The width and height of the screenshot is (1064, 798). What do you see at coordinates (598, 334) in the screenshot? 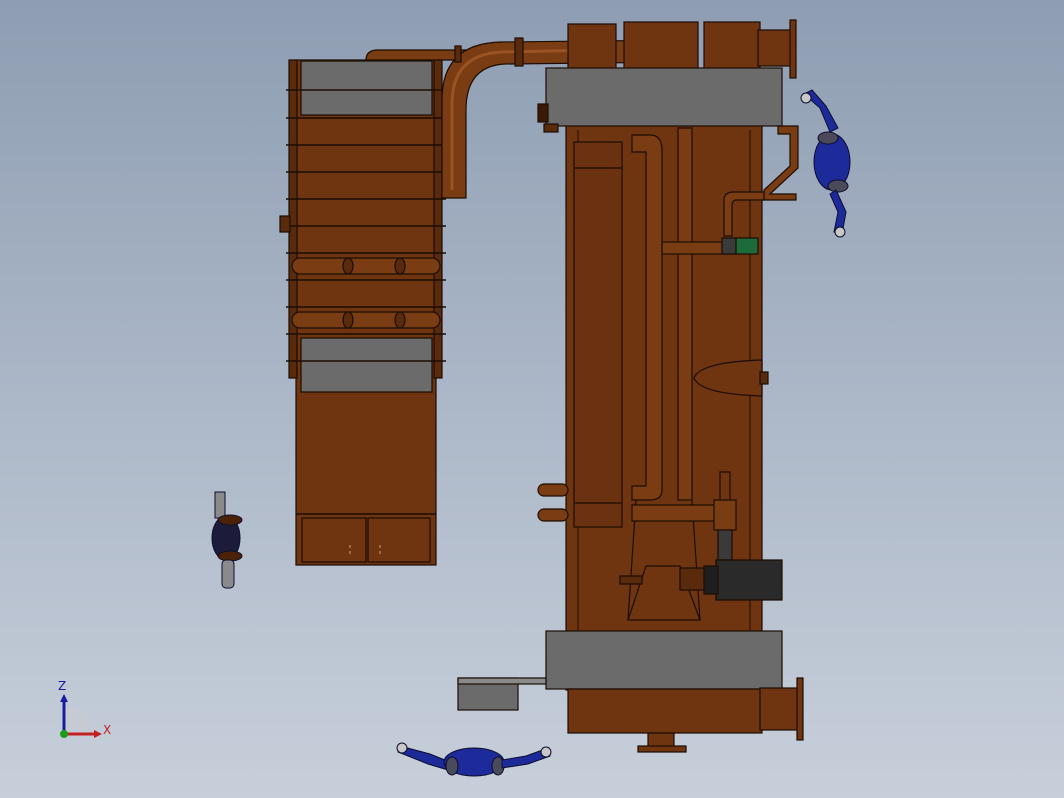
I see `inner-access-panel` at bounding box center [598, 334].